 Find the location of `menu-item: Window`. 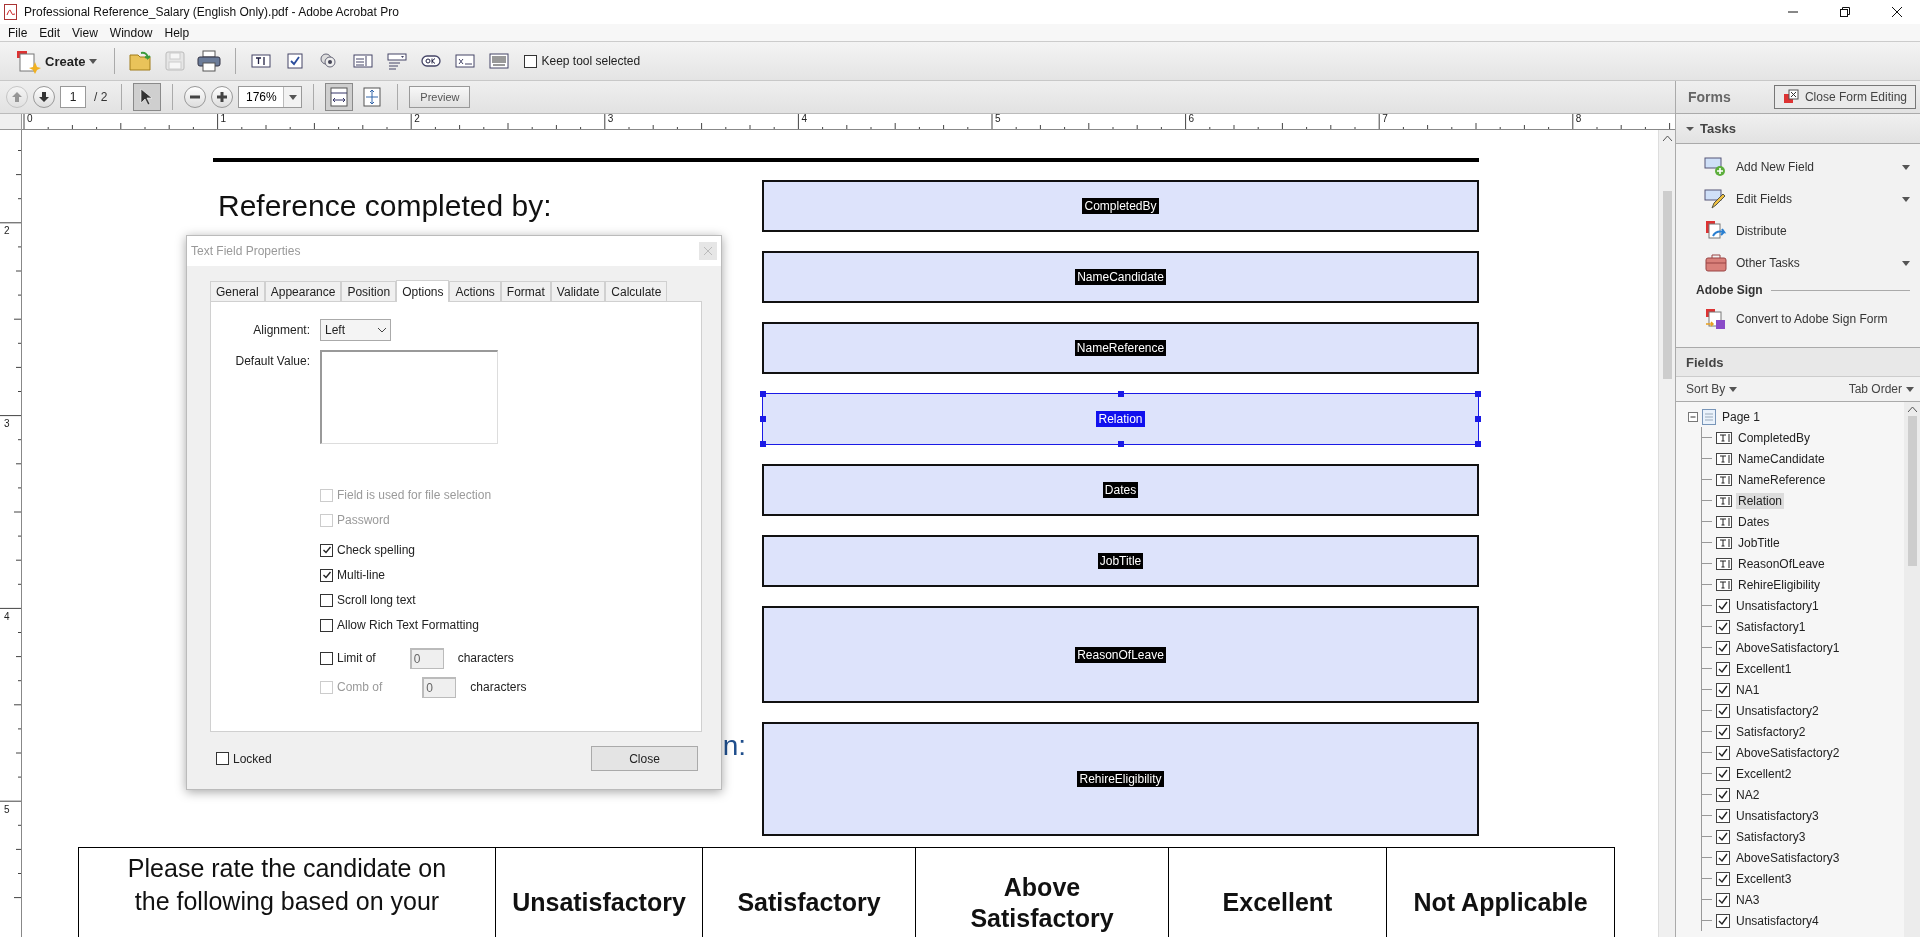

menu-item: Window is located at coordinates (131, 32).